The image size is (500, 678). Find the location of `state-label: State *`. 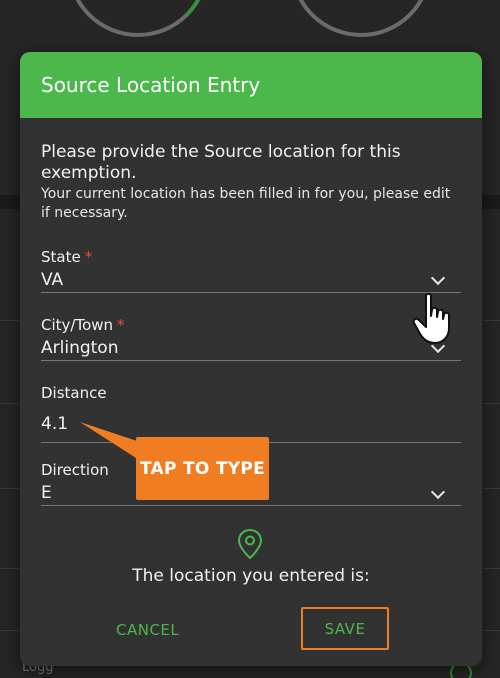

state-label: State * is located at coordinates (67, 257).